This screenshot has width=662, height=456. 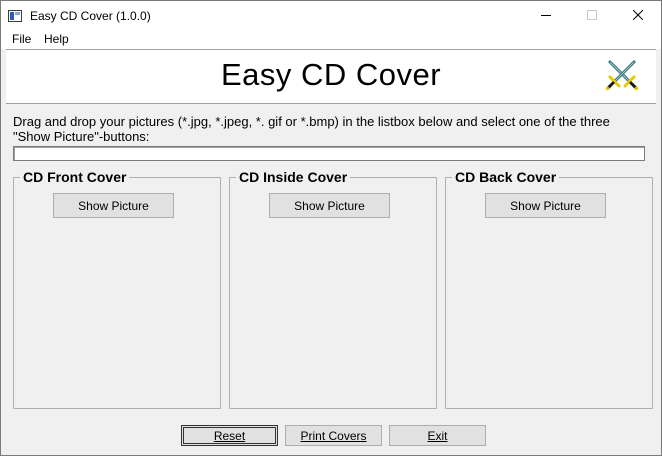 I want to click on exit-button-label: Exit, so click(x=437, y=436).